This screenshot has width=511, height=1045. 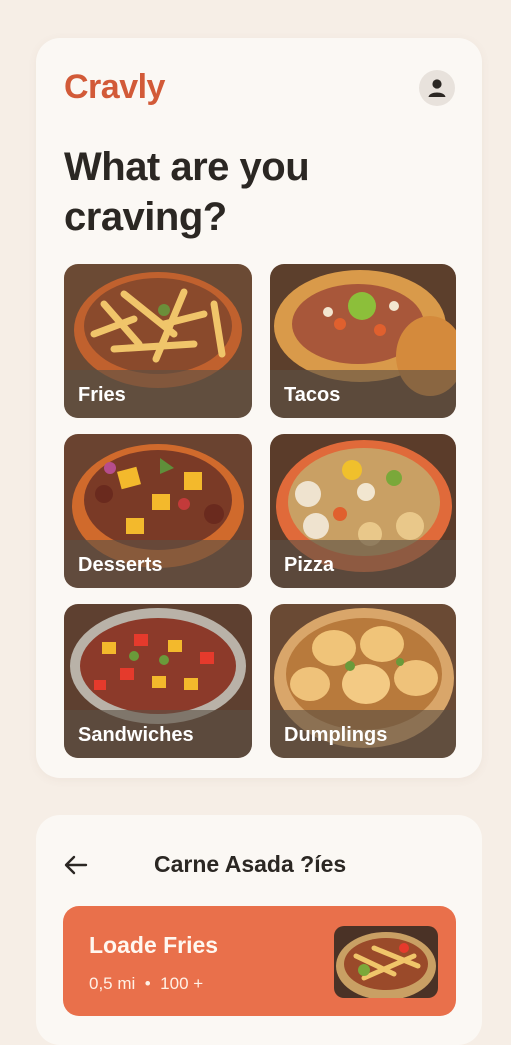 What do you see at coordinates (158, 681) in the screenshot?
I see `category-tile-sandwiches: Sandwiches` at bounding box center [158, 681].